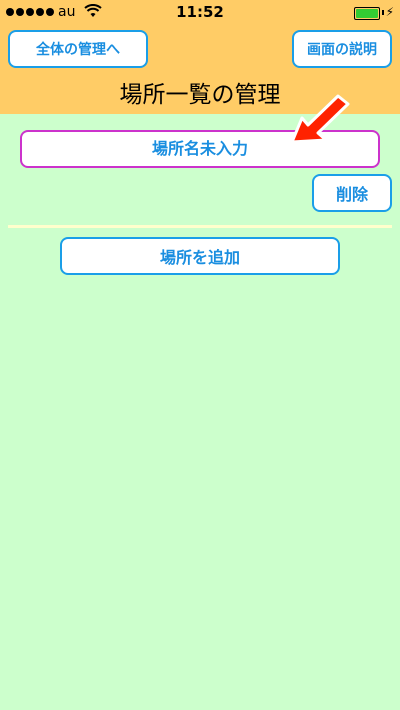 Image resolution: width=400 pixels, height=710 pixels. I want to click on status-bar: au 11:52 ⚡, so click(200, 13).